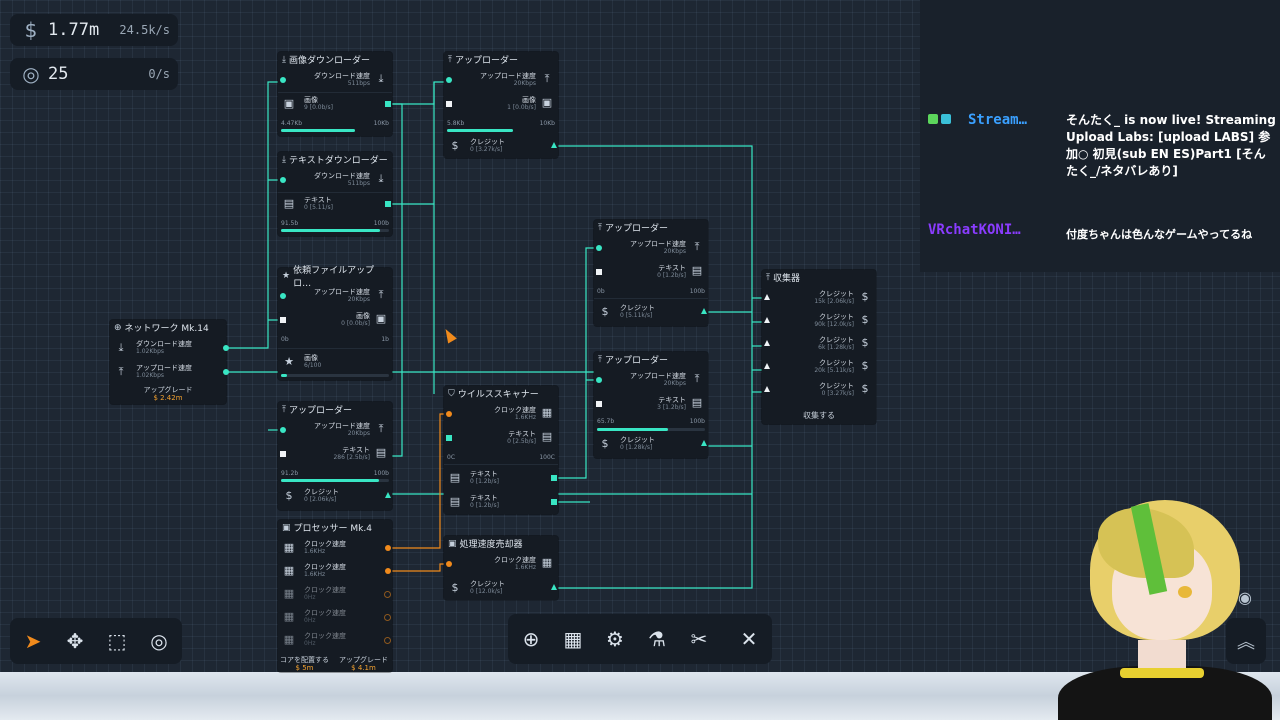 This screenshot has width=1280, height=720. I want to click on row-label: ダウンロード速度 511bps, so click(342, 79).